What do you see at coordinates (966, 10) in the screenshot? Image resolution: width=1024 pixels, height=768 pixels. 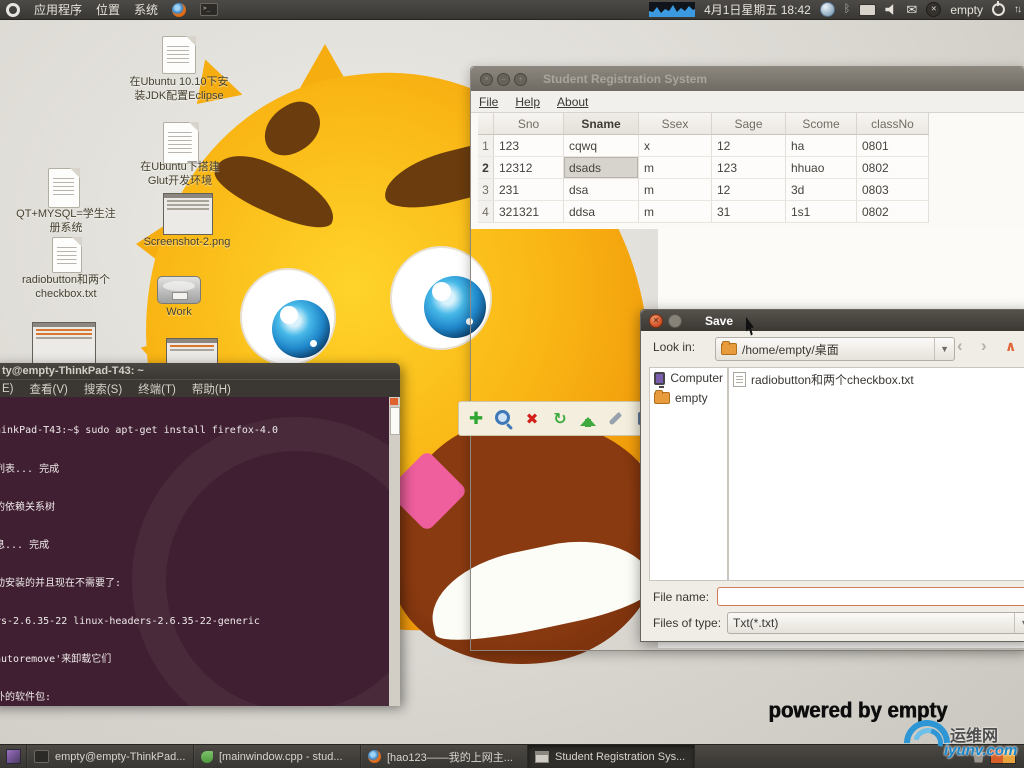 I see `session-username: empty` at bounding box center [966, 10].